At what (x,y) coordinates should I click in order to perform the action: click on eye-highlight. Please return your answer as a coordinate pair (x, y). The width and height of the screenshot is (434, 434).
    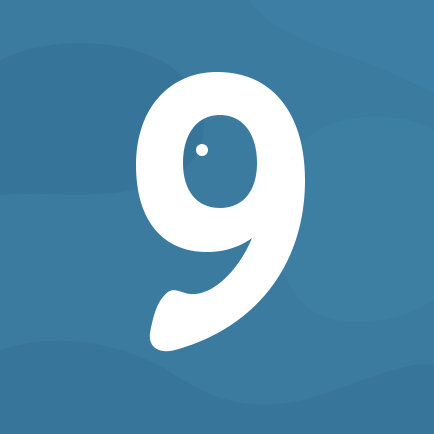
    Looking at the image, I should click on (202, 150).